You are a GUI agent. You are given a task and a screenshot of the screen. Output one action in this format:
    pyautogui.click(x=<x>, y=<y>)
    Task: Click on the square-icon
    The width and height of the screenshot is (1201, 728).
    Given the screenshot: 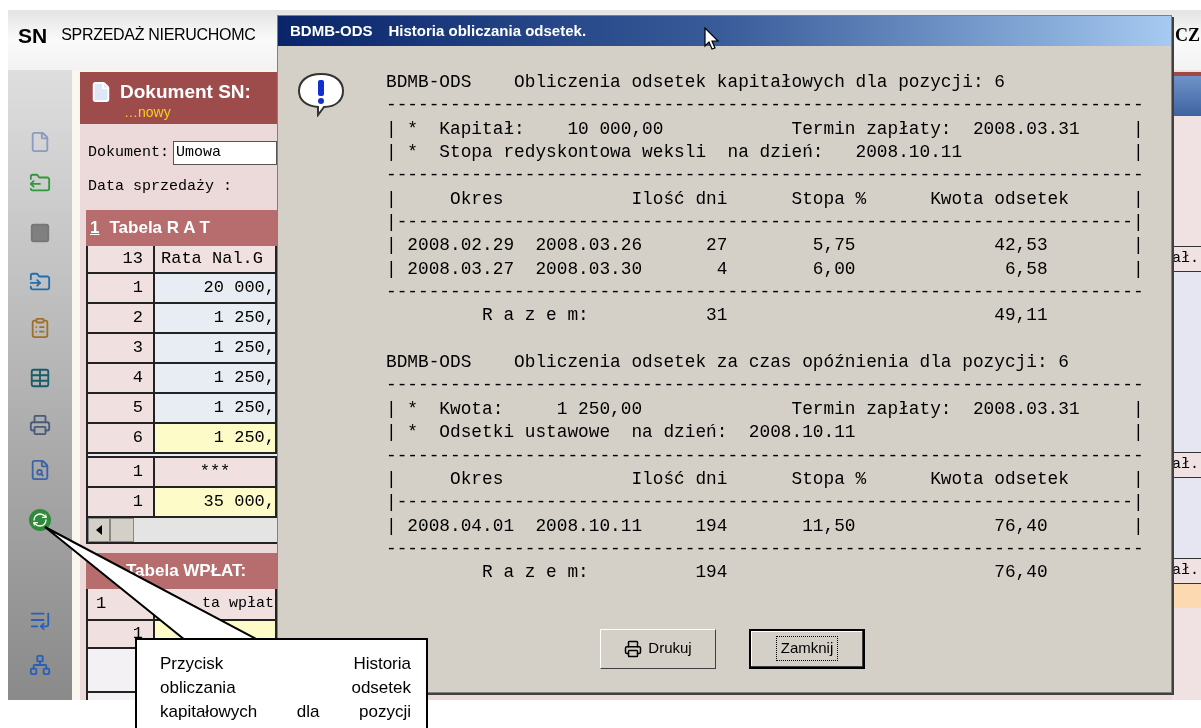 What is the action you would take?
    pyautogui.click(x=40, y=233)
    